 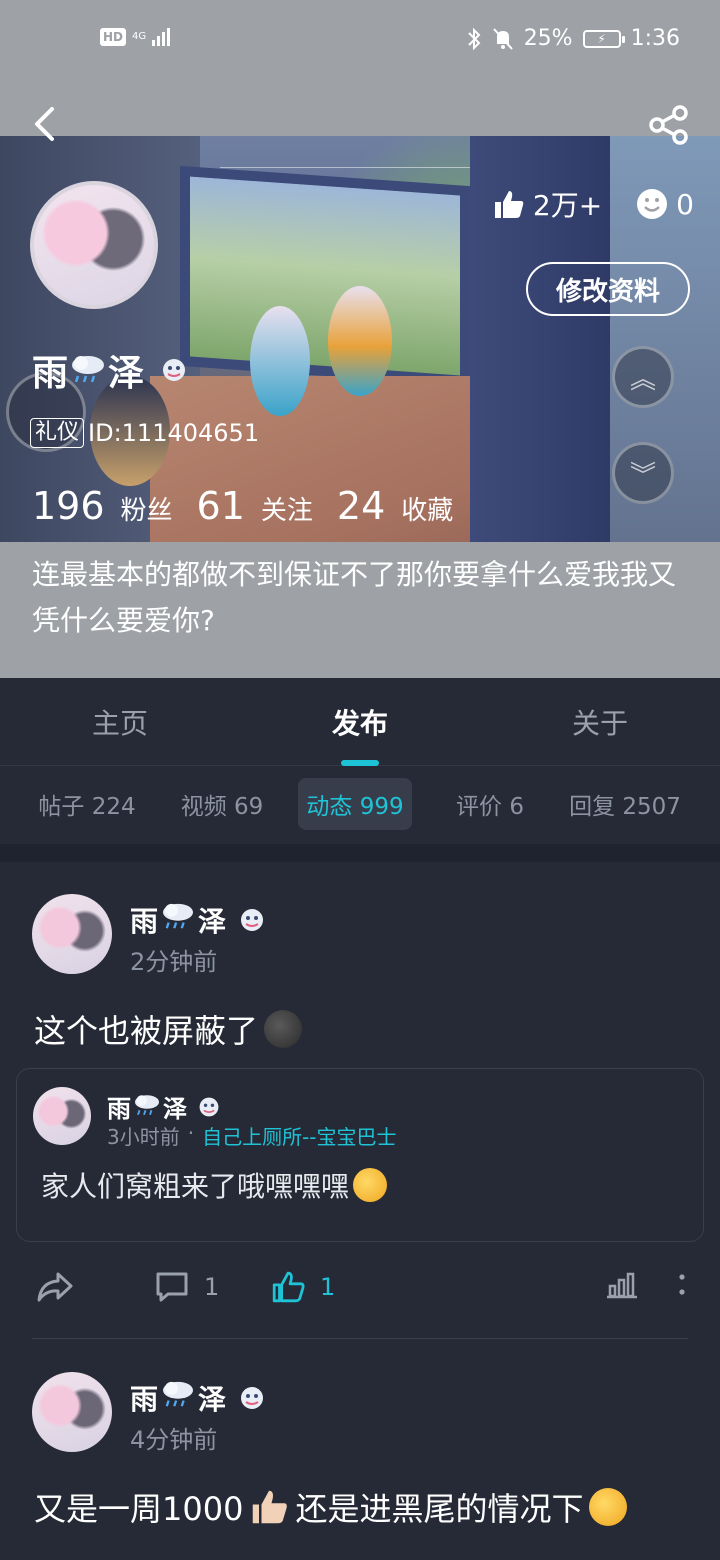 I want to click on crouch-control: ︾, so click(x=643, y=473).